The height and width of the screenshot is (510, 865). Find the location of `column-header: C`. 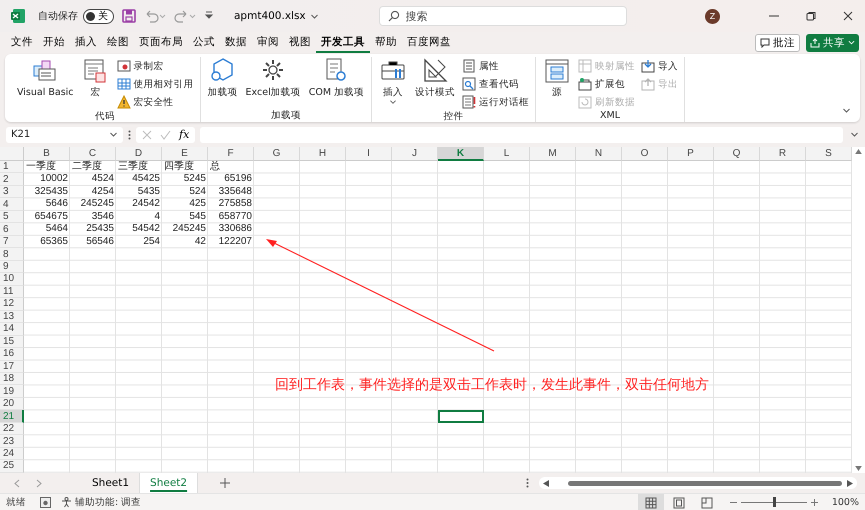

column-header: C is located at coordinates (93, 154).